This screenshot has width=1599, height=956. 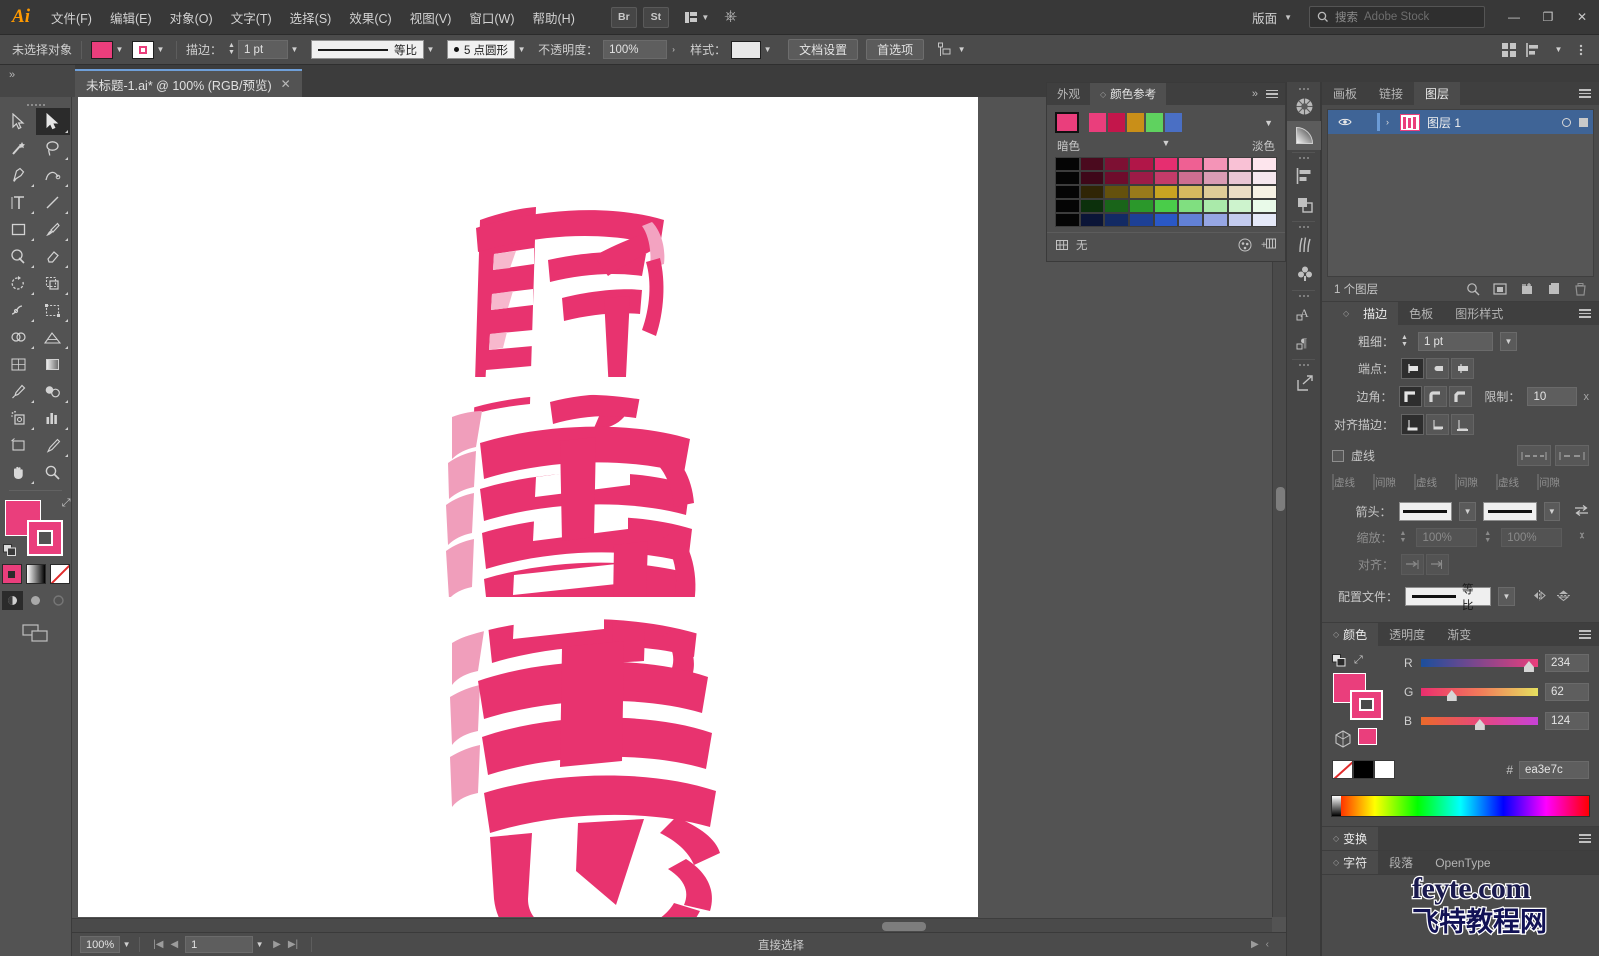 I want to click on chevron-right-icon: ›, so click(x=1393, y=122).